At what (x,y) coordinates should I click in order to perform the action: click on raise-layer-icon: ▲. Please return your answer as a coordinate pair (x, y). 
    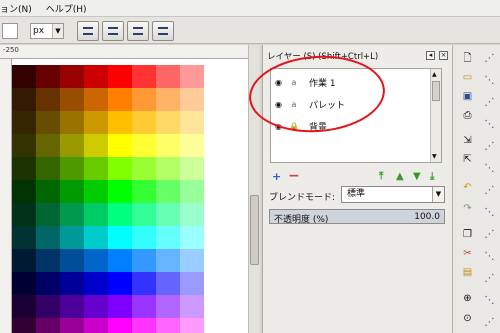
    Looking at the image, I should click on (400, 176).